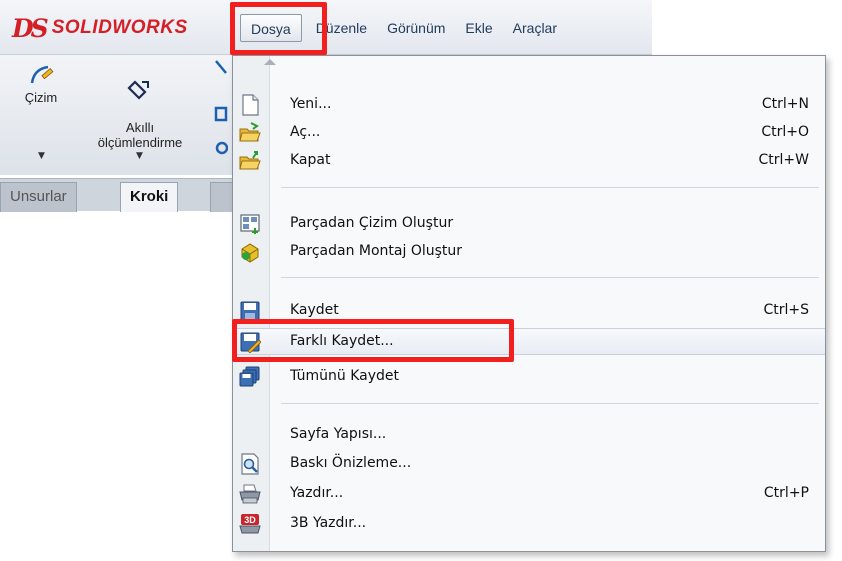 The width and height of the screenshot is (842, 561). I want to click on menu-item-close: Kapat Ctrl+W, so click(529, 161).